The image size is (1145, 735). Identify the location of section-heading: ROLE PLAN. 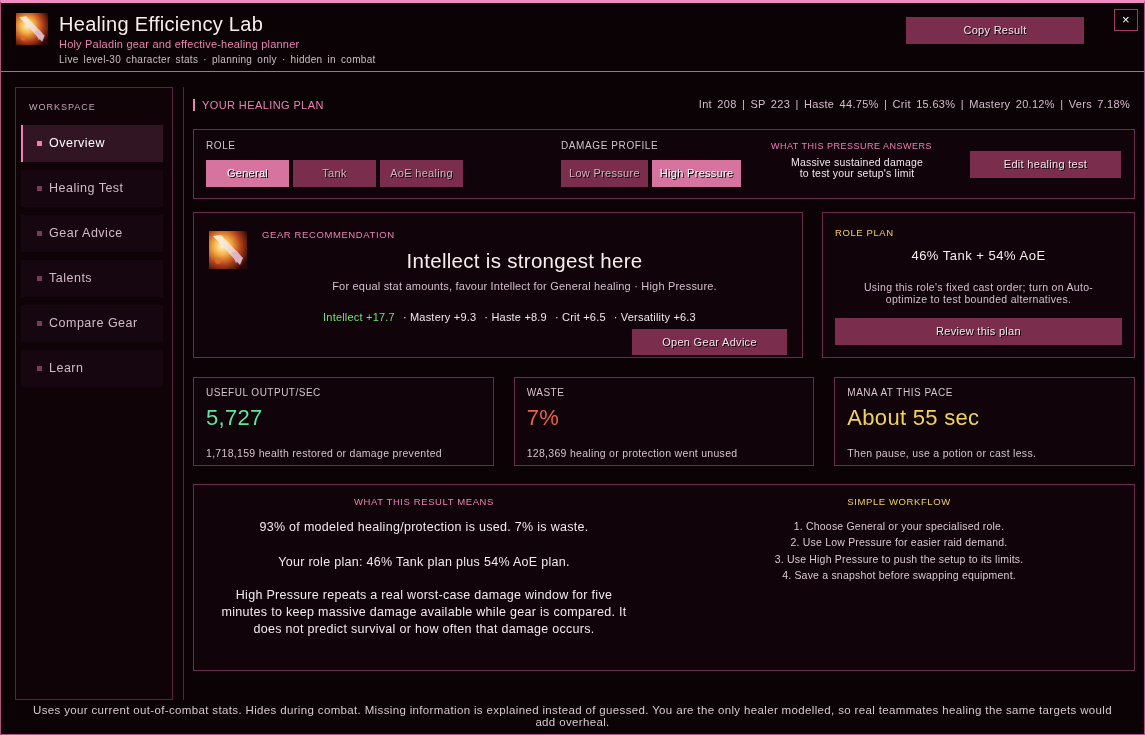
(865, 233).